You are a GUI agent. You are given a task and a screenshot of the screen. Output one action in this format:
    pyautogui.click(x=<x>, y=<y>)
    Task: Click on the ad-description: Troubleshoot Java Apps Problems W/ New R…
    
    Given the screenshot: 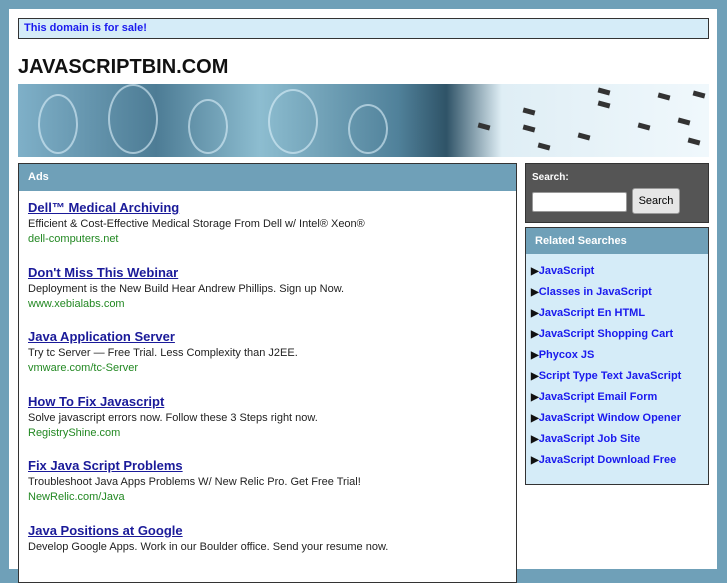 What is the action you would take?
    pyautogui.click(x=194, y=482)
    